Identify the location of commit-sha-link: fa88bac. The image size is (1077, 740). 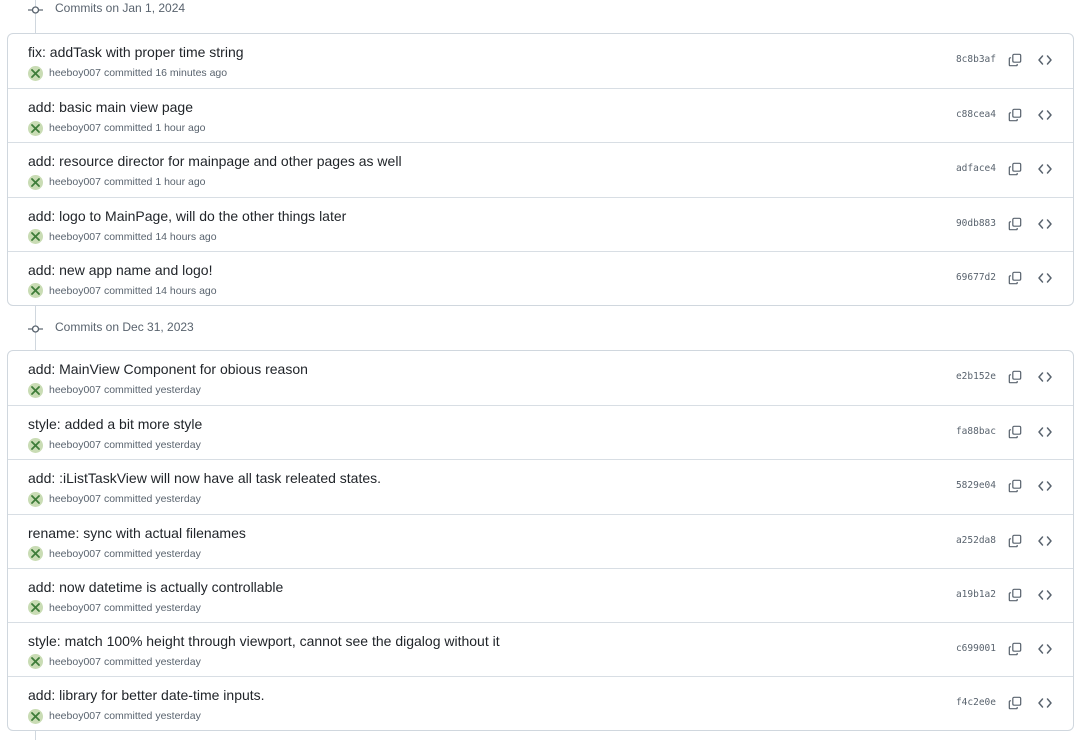
(976, 431).